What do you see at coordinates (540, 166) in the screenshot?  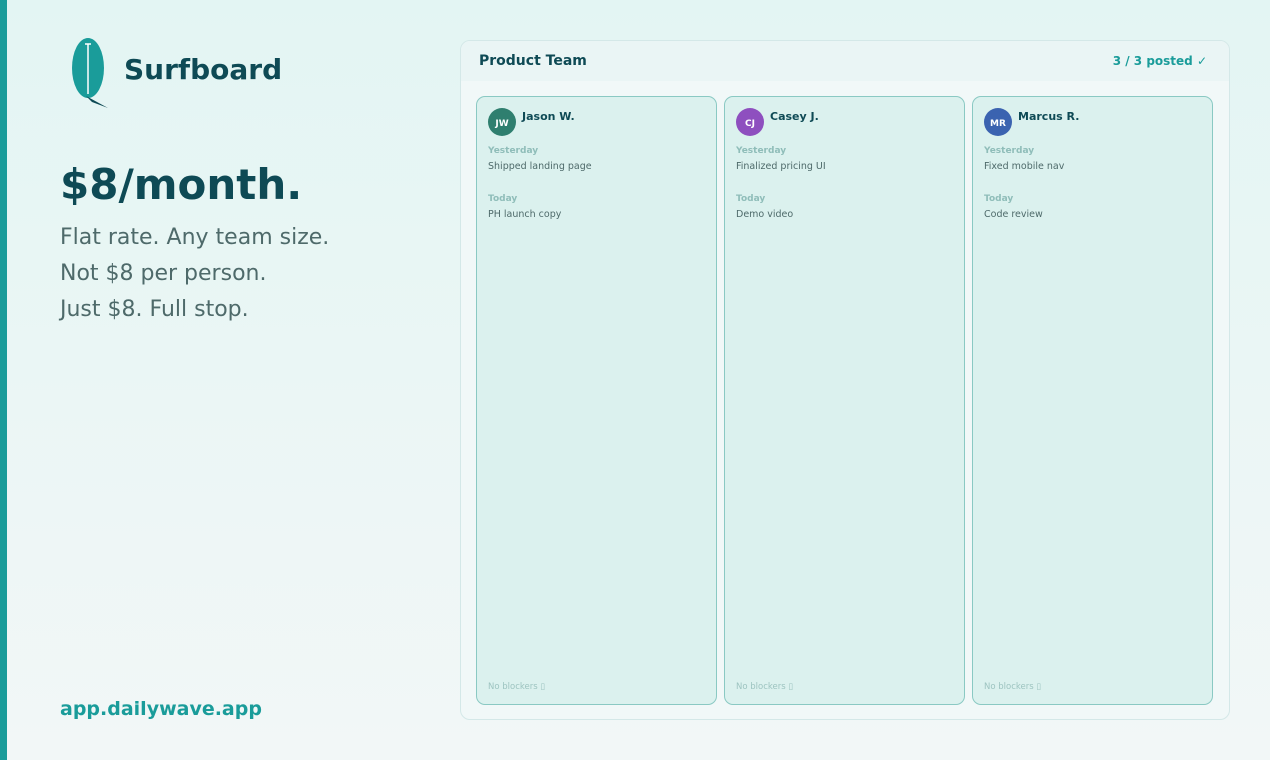 I see `yesterday-update: Shipped landing page` at bounding box center [540, 166].